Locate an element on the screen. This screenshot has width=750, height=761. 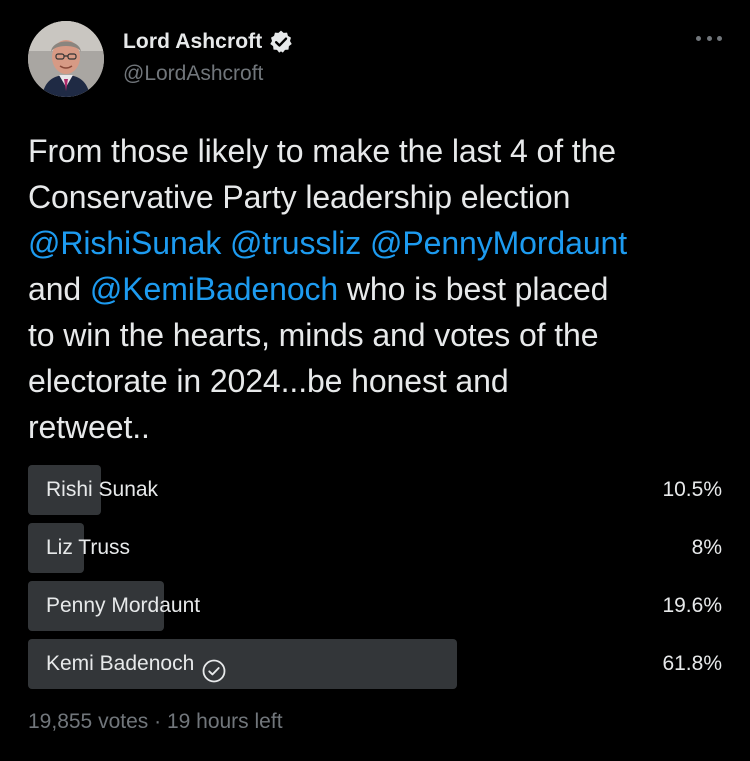
avatar is located at coordinates (66, 59).